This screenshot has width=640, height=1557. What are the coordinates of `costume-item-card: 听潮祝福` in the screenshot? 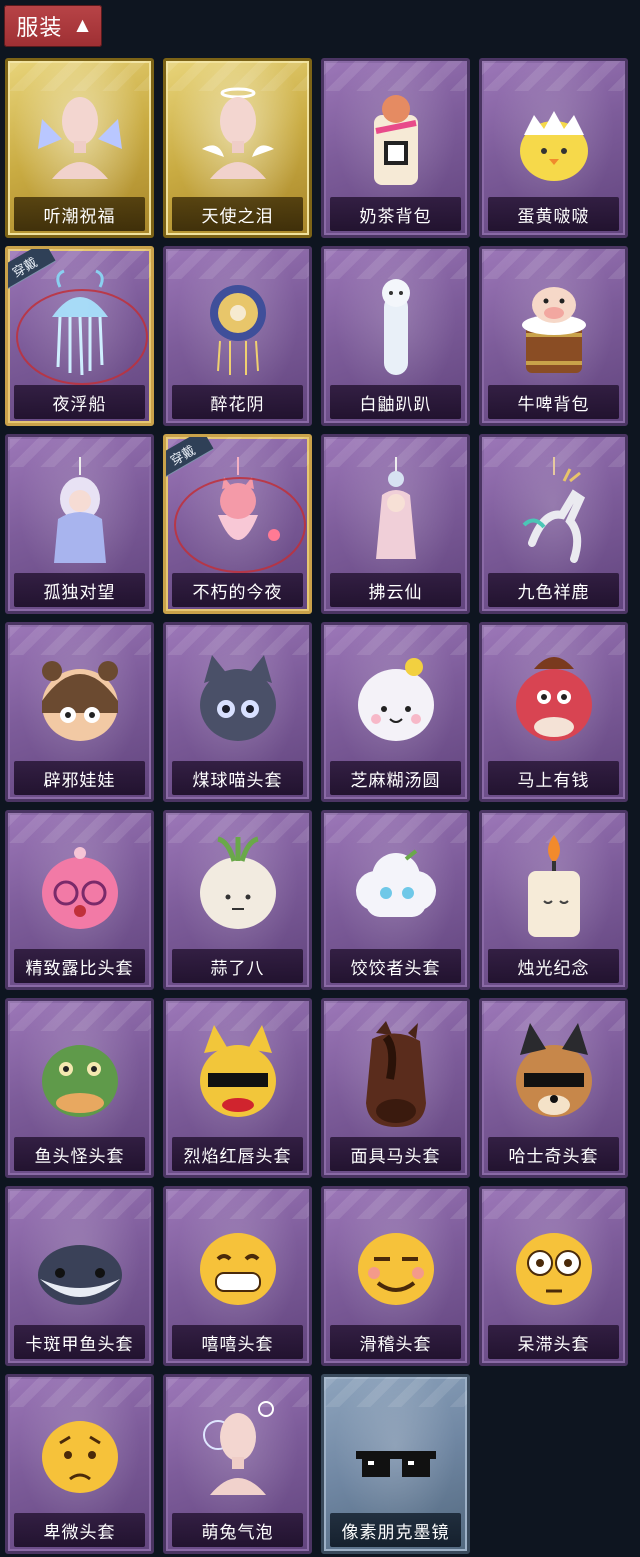 It's located at (79, 148).